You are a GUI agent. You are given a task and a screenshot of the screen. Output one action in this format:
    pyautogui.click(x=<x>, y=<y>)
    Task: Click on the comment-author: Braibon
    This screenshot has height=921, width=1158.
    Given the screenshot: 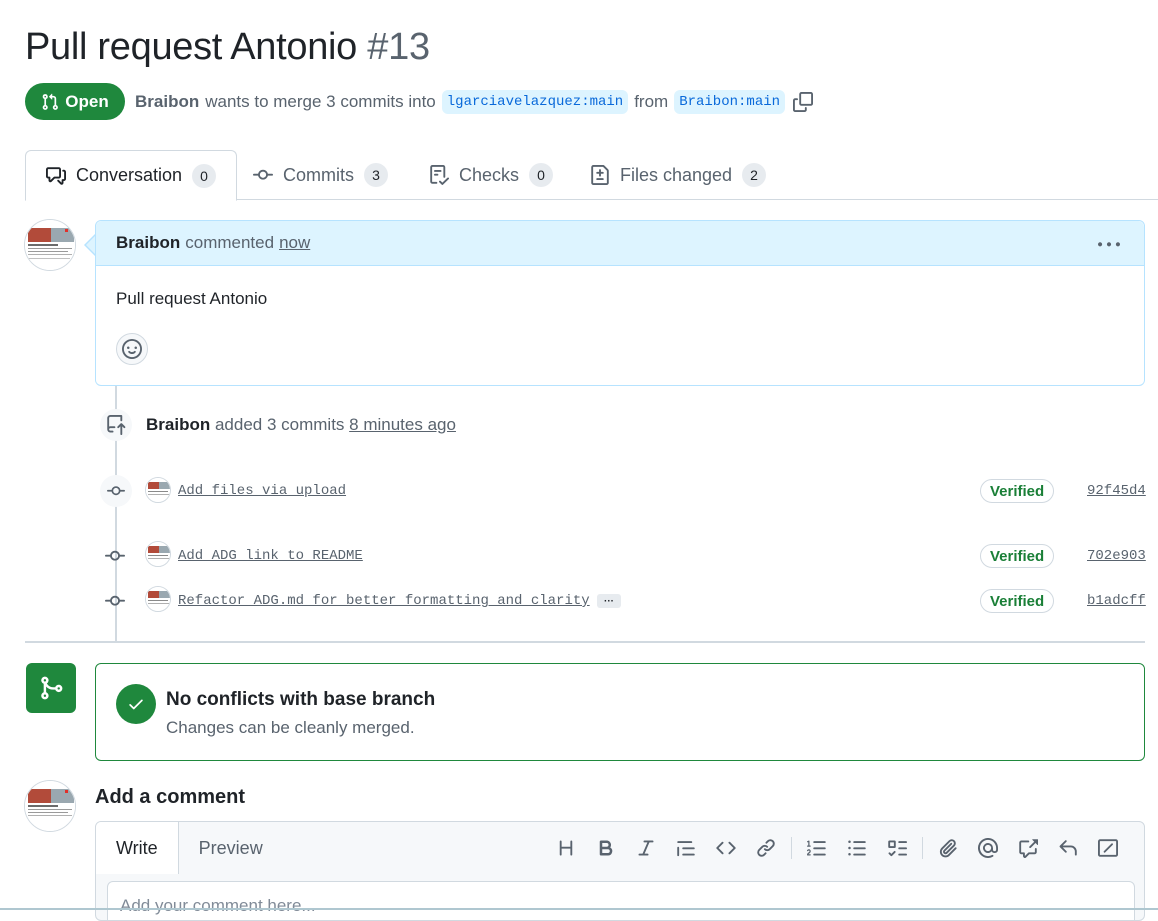 What is the action you would take?
    pyautogui.click(x=148, y=243)
    